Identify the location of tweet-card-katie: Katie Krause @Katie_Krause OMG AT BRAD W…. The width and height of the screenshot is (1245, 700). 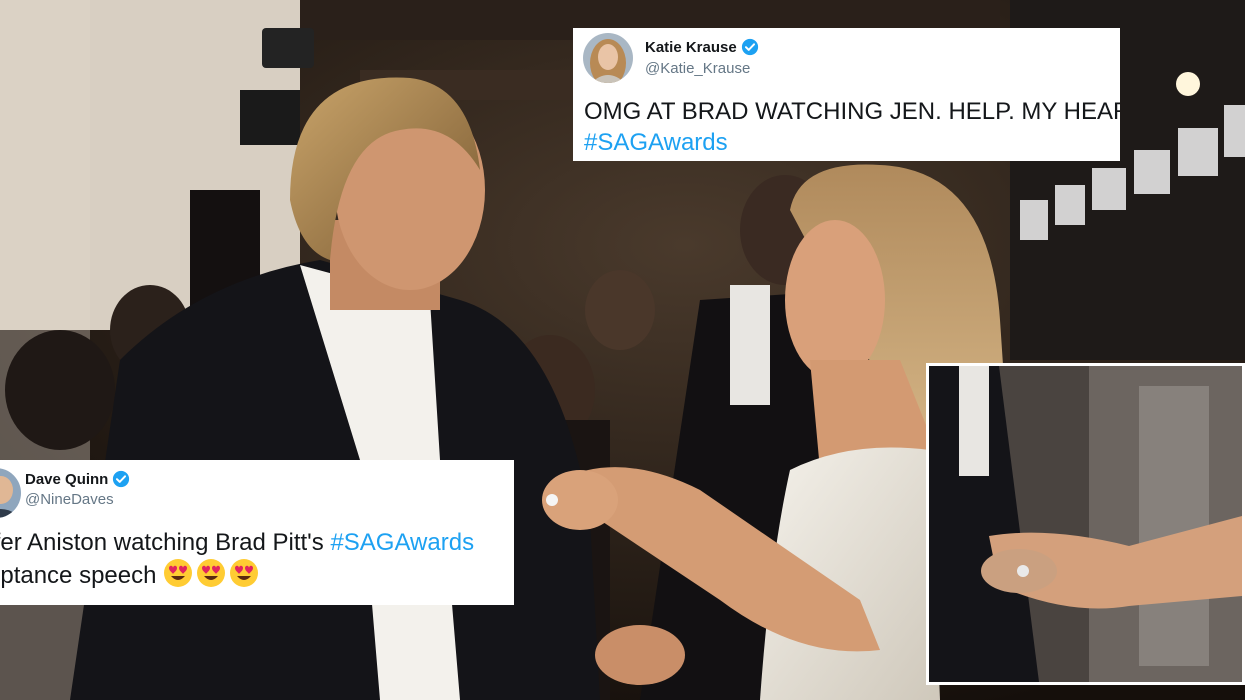
(846, 94).